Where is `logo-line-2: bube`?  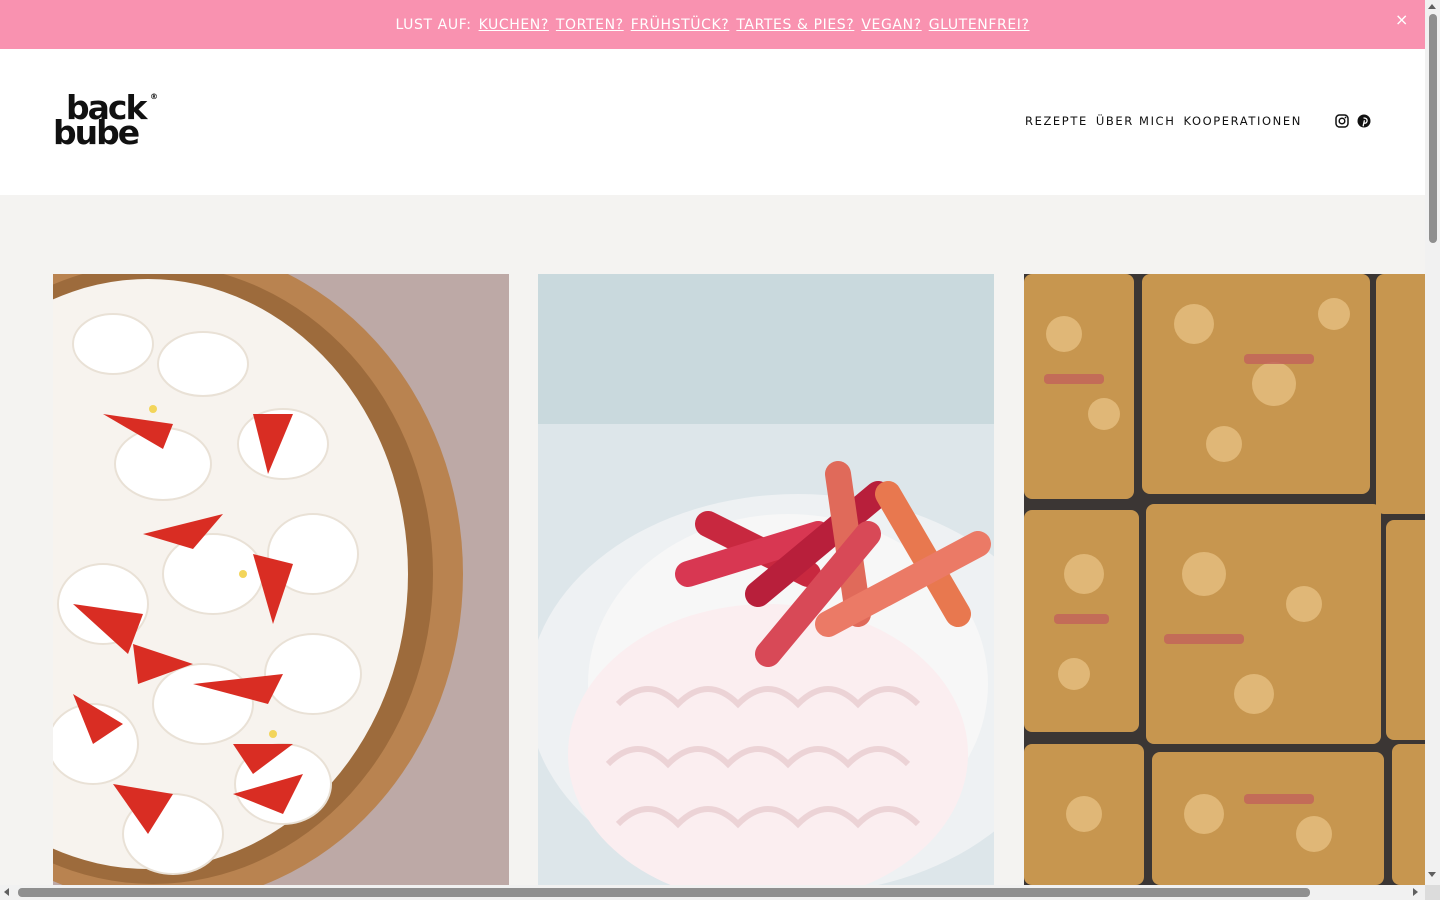
logo-line-2: bube is located at coordinates (96, 132).